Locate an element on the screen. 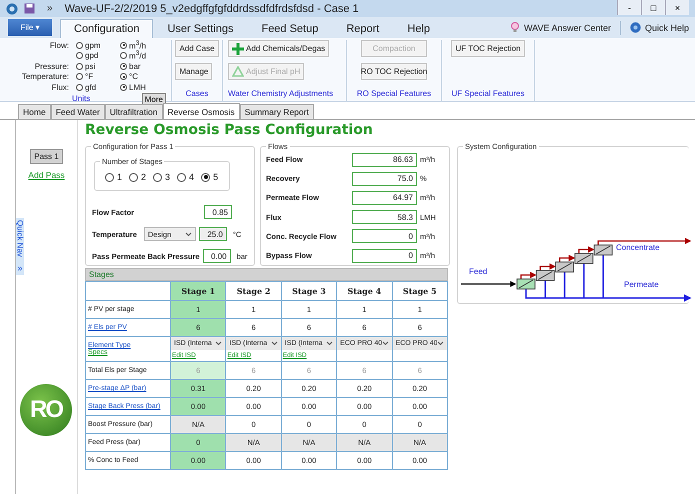 The image size is (695, 494). lightbulb-icon is located at coordinates (515, 27).